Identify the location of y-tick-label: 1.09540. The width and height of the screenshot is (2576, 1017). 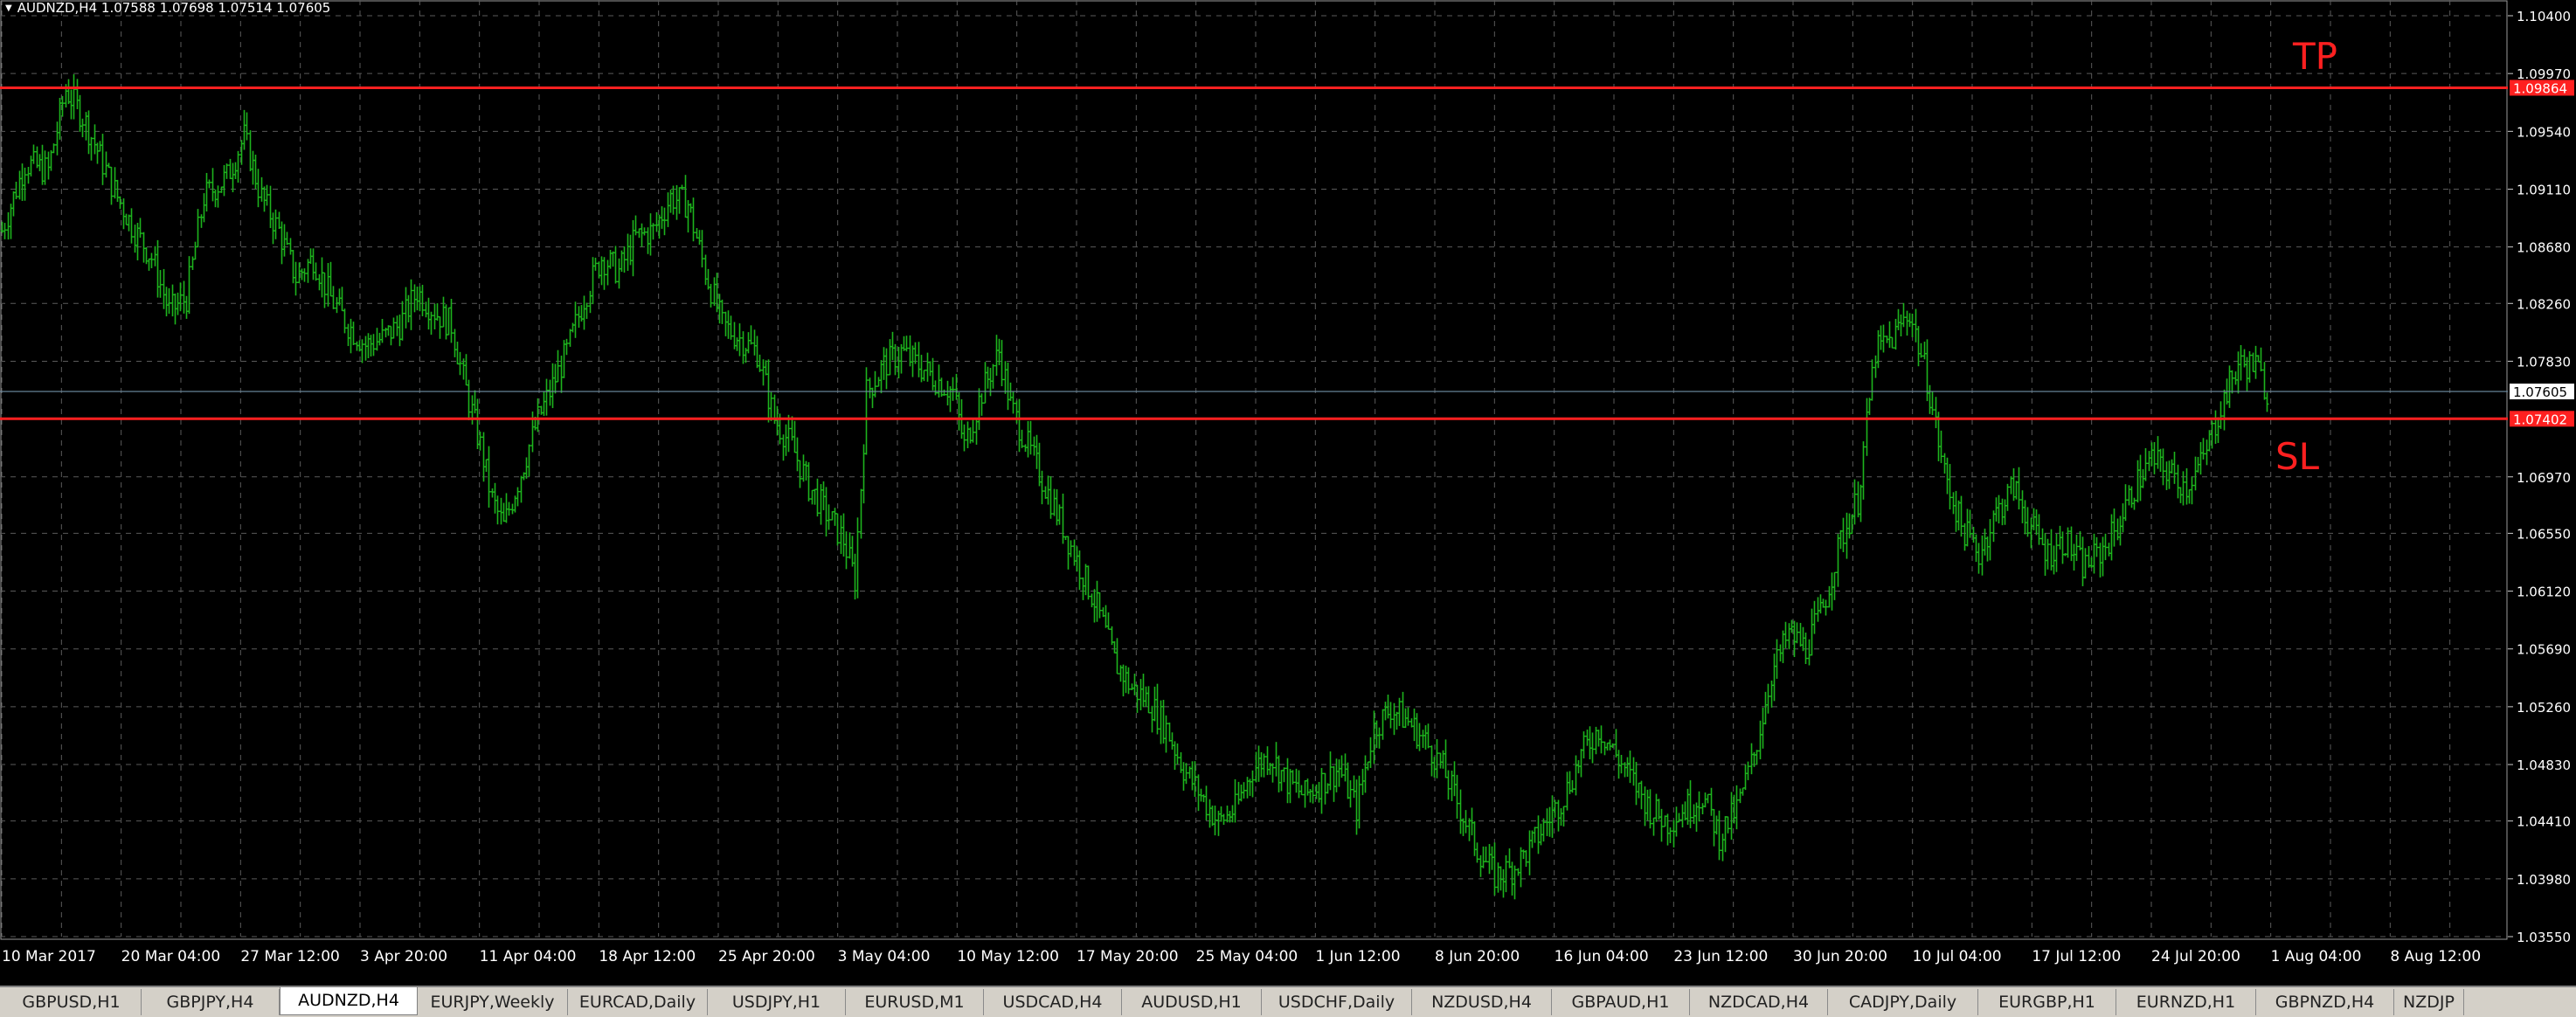
(2544, 132).